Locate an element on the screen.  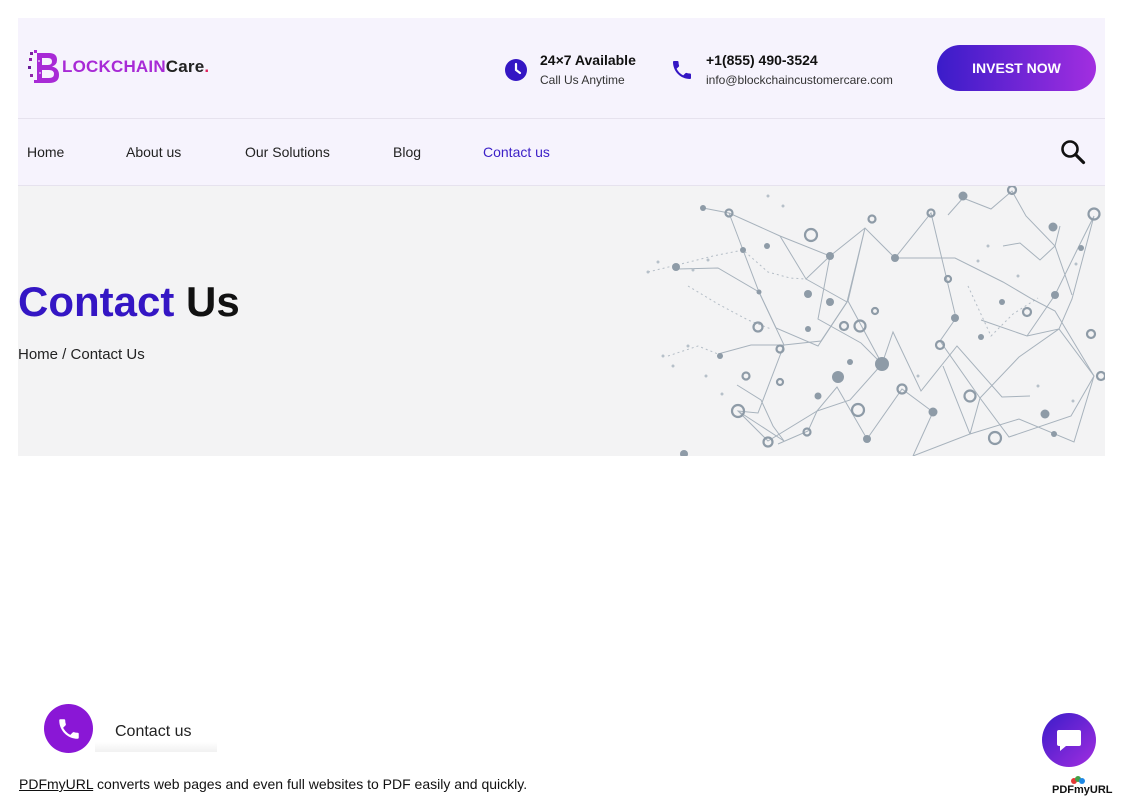
nav-item-about-us: About us is located at coordinates (153, 152).